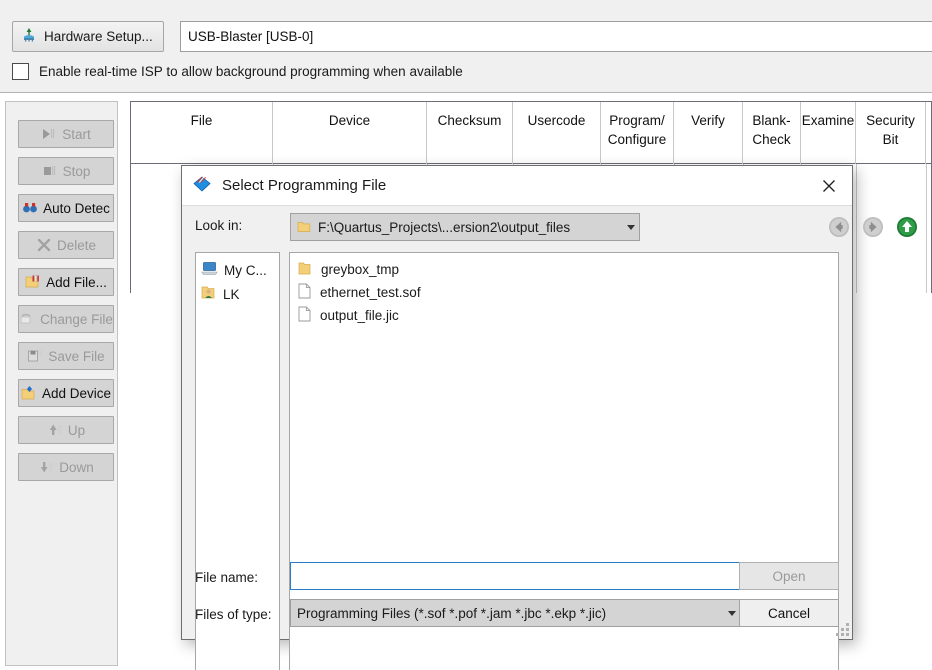 The width and height of the screenshot is (932, 670). Describe the element at coordinates (76, 467) in the screenshot. I see `sidebar-button-label: Down` at that location.